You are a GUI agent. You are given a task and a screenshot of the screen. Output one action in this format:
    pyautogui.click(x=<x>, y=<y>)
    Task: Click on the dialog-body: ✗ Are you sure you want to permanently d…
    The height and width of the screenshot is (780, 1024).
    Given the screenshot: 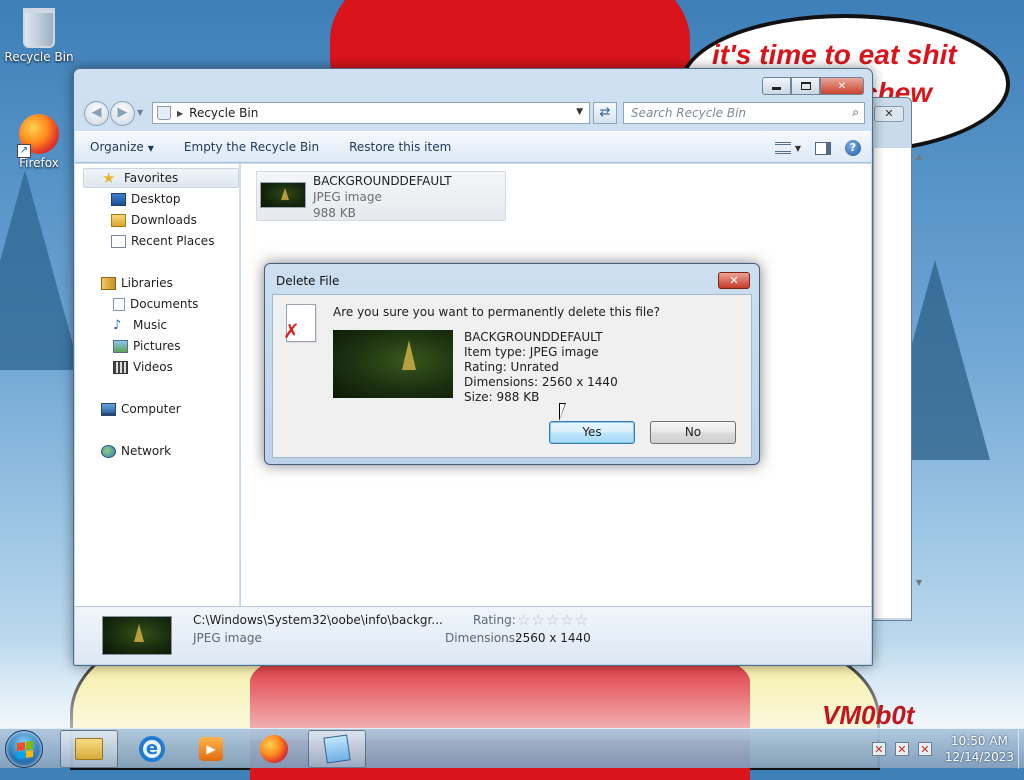 What is the action you would take?
    pyautogui.click(x=512, y=376)
    